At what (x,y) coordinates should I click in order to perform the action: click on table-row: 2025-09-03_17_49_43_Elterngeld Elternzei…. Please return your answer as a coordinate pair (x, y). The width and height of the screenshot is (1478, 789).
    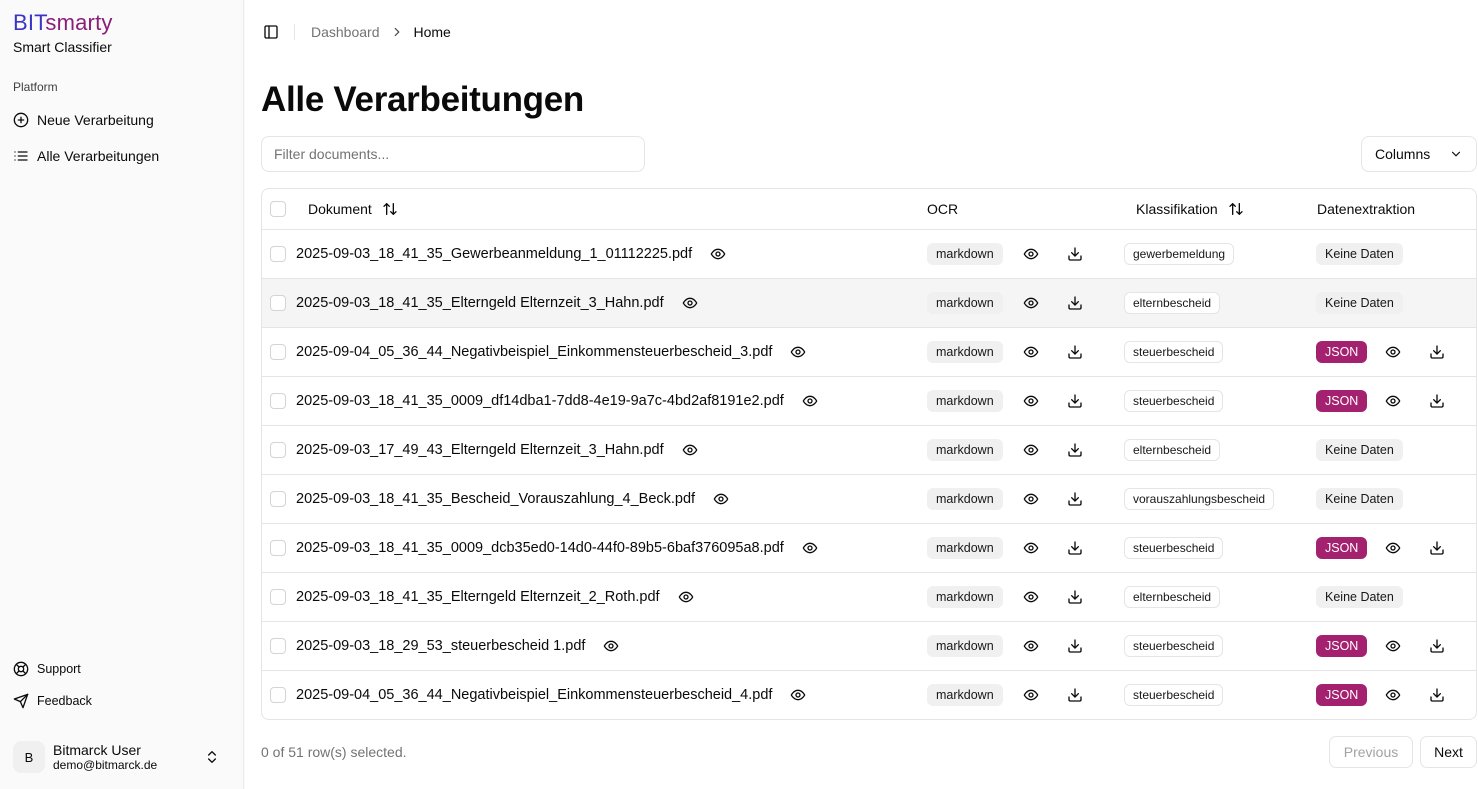
    Looking at the image, I should click on (869, 450).